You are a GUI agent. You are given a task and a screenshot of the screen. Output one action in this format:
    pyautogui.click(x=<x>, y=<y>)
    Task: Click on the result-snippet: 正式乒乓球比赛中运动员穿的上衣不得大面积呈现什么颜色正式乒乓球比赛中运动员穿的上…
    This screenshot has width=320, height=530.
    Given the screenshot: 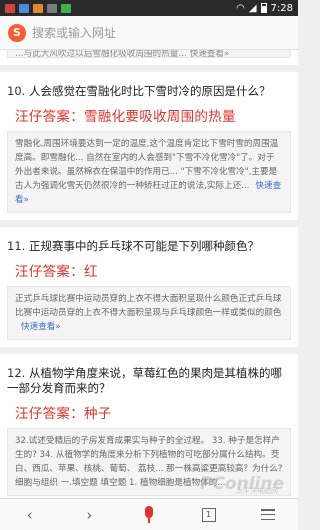 What is the action you would take?
    pyautogui.click(x=149, y=313)
    